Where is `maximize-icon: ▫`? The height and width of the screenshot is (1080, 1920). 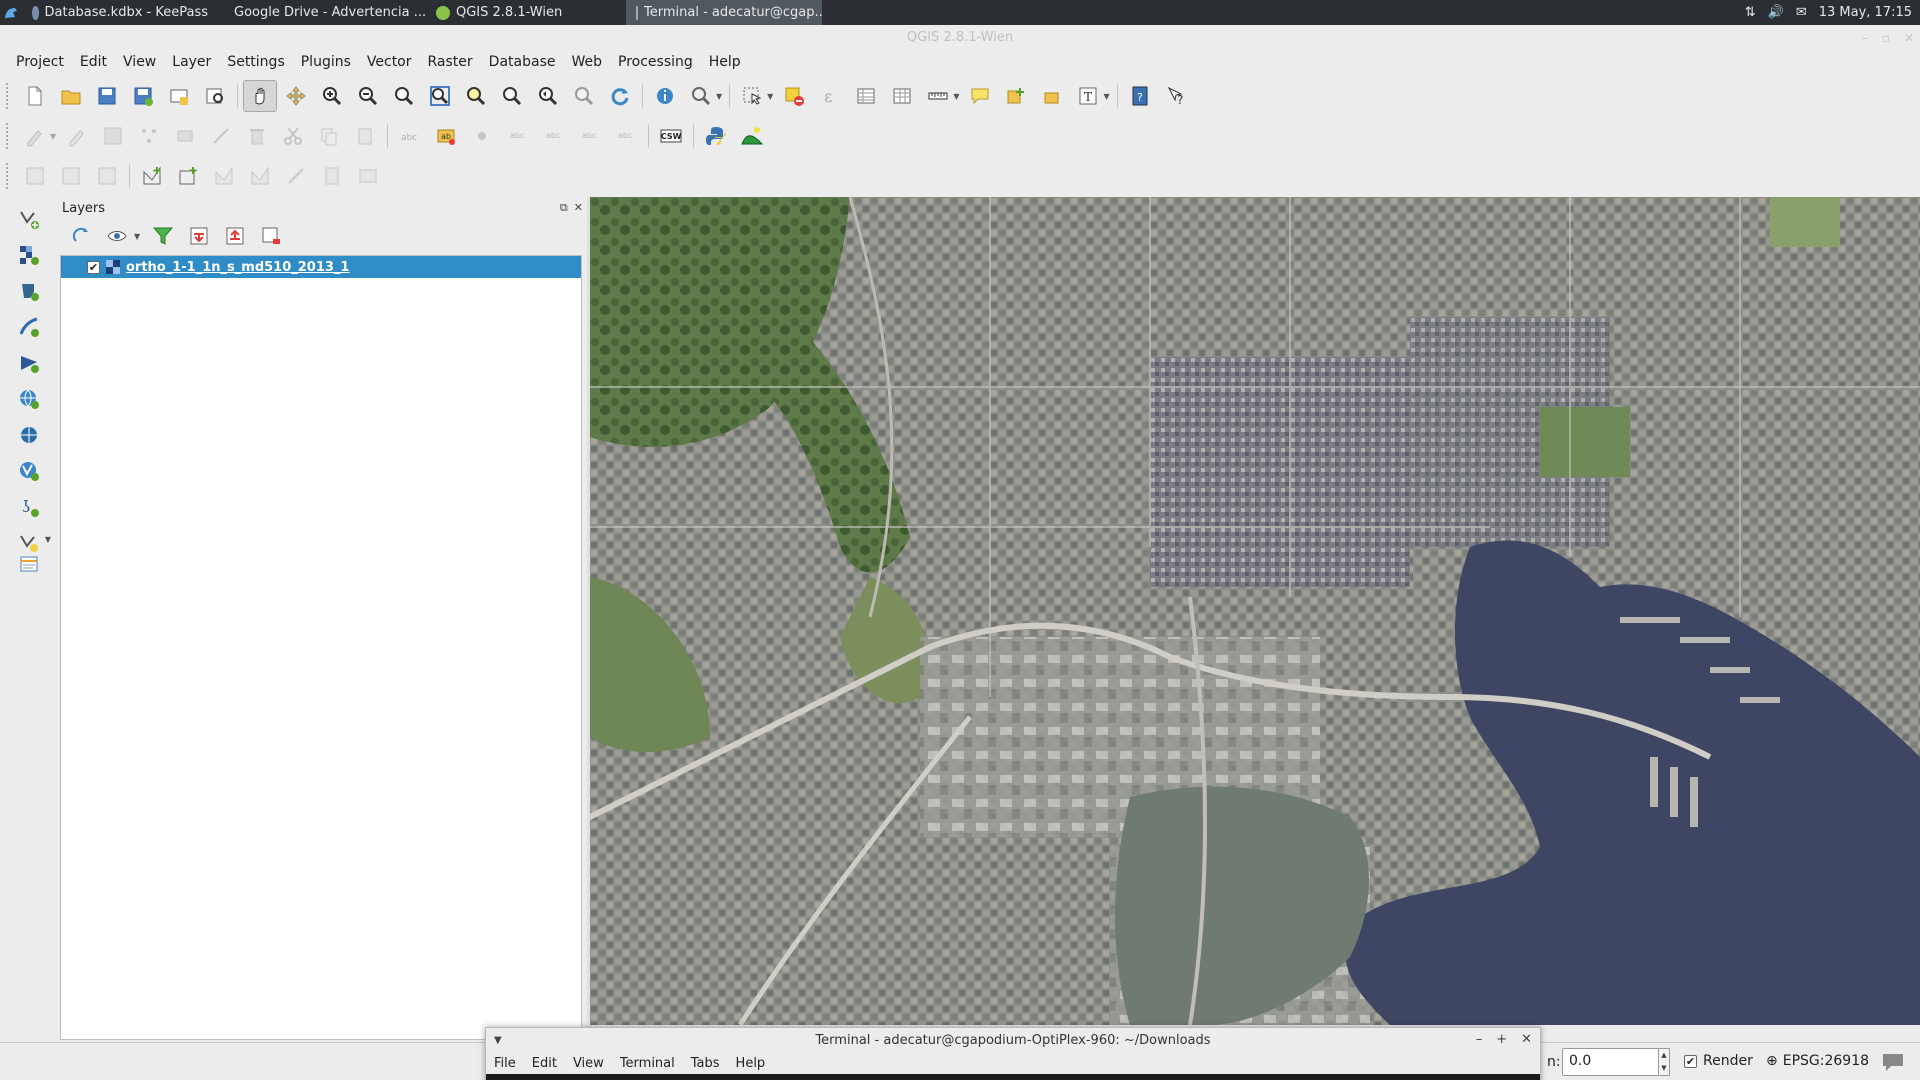 maximize-icon: ▫ is located at coordinates (1886, 38).